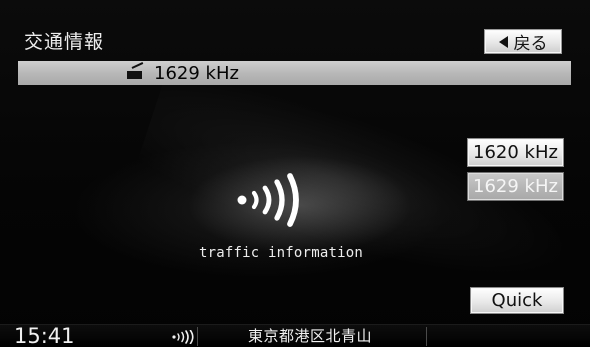 This screenshot has height=347, width=590. I want to click on quick-button: Quick, so click(517, 300).